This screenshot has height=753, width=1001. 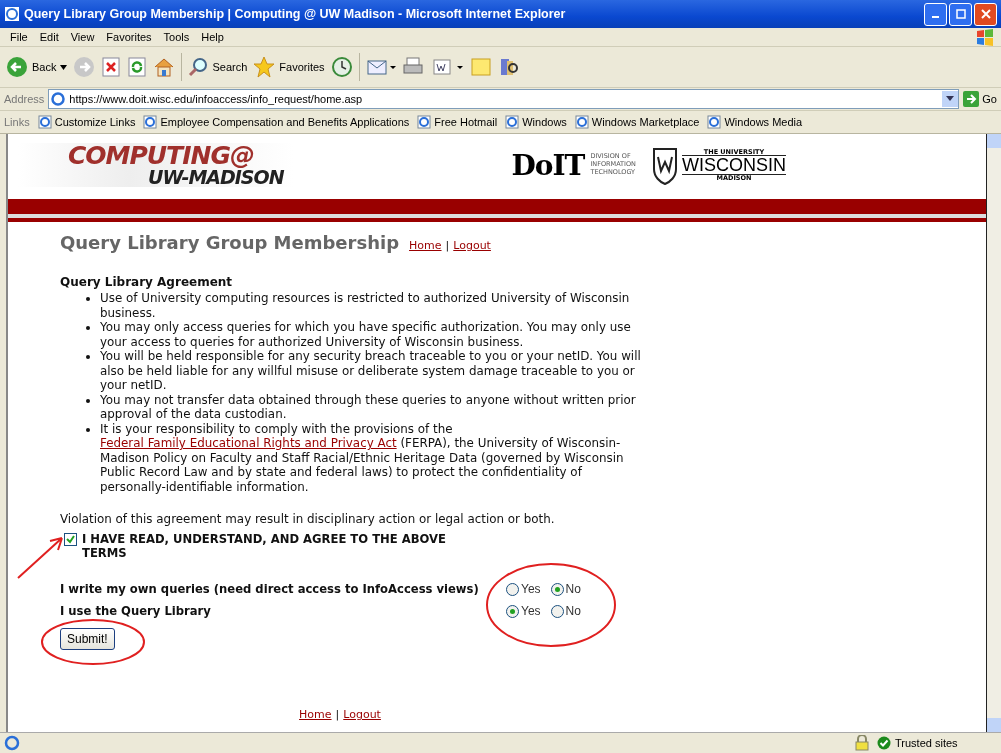 I want to click on maximize-button, so click(x=960, y=14).